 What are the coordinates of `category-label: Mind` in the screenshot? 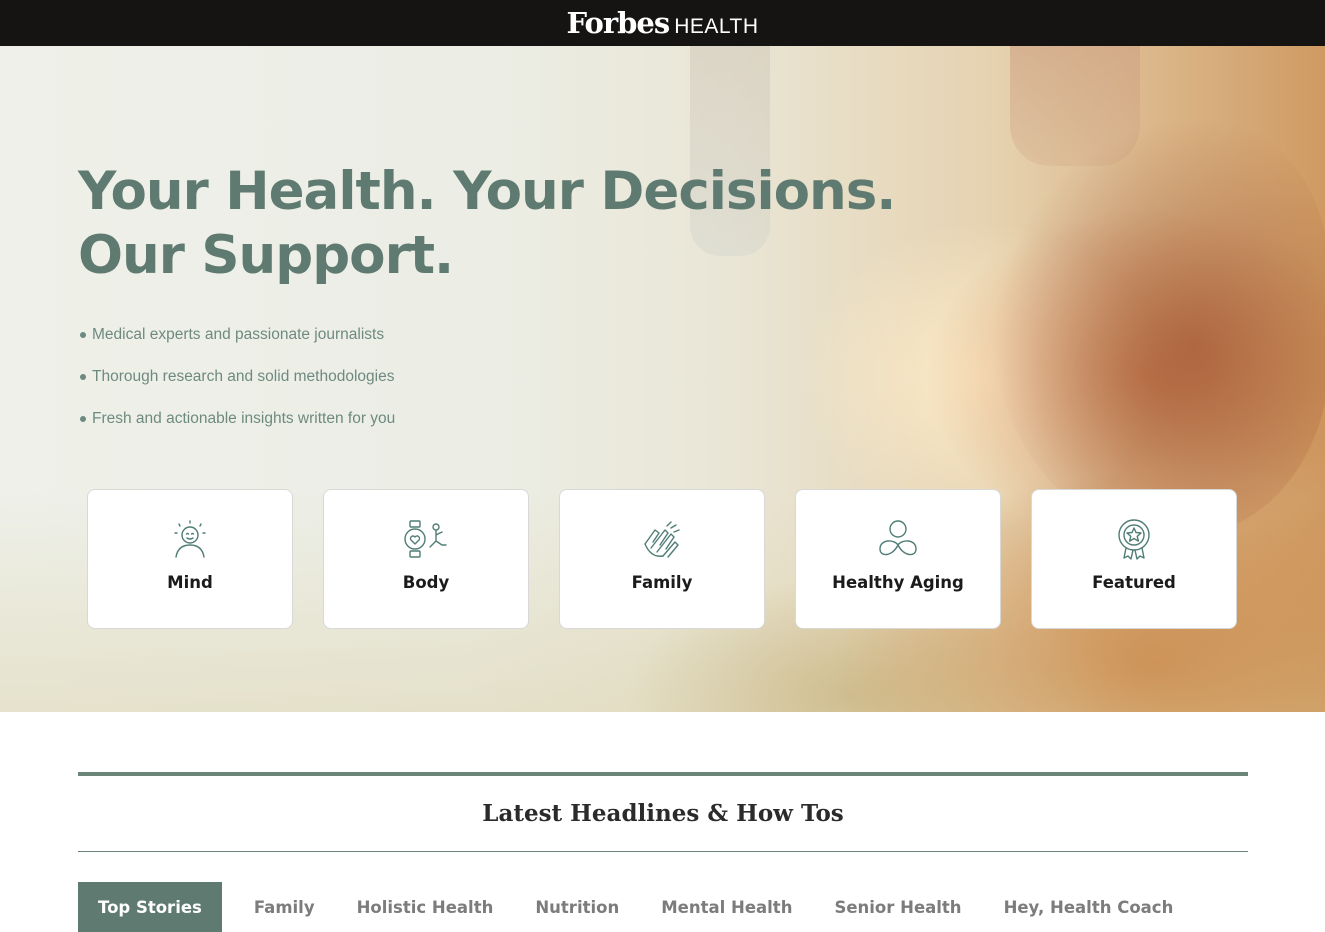 It's located at (190, 582).